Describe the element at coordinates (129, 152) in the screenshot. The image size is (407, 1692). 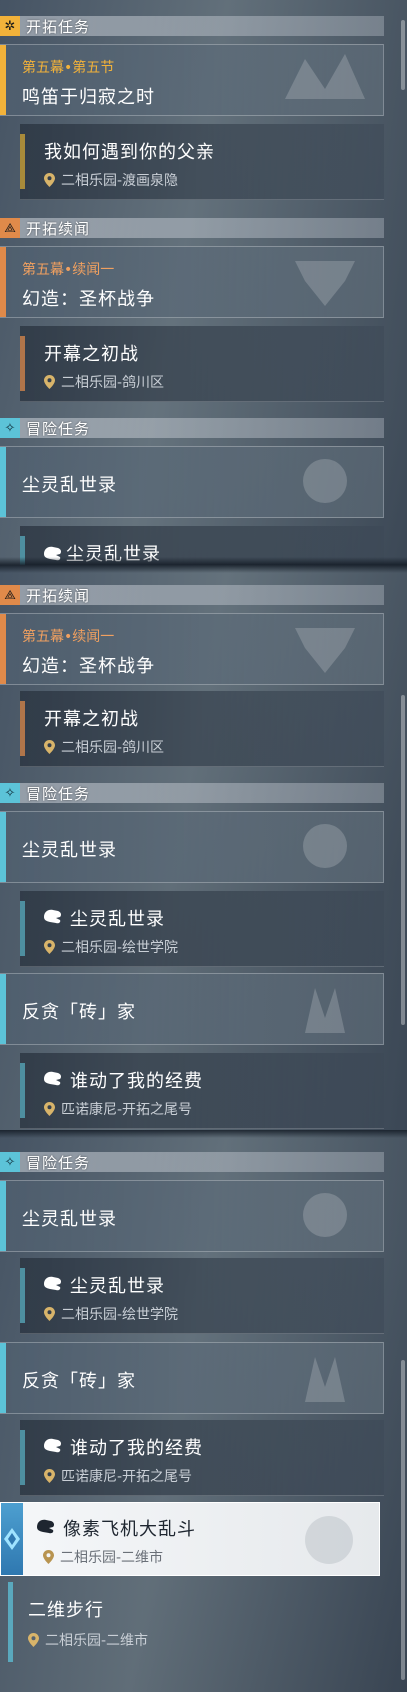
I see `step-title: 我如何遇到你的父亲` at that location.